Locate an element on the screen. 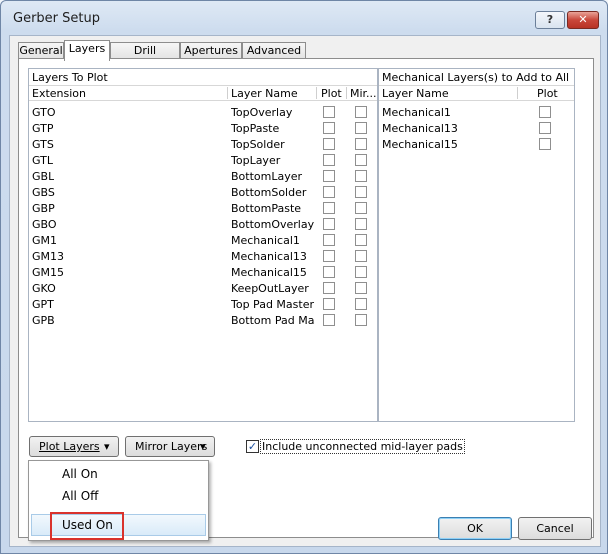 The image size is (608, 554). row-layer-name: Mechanical13 is located at coordinates (269, 256).